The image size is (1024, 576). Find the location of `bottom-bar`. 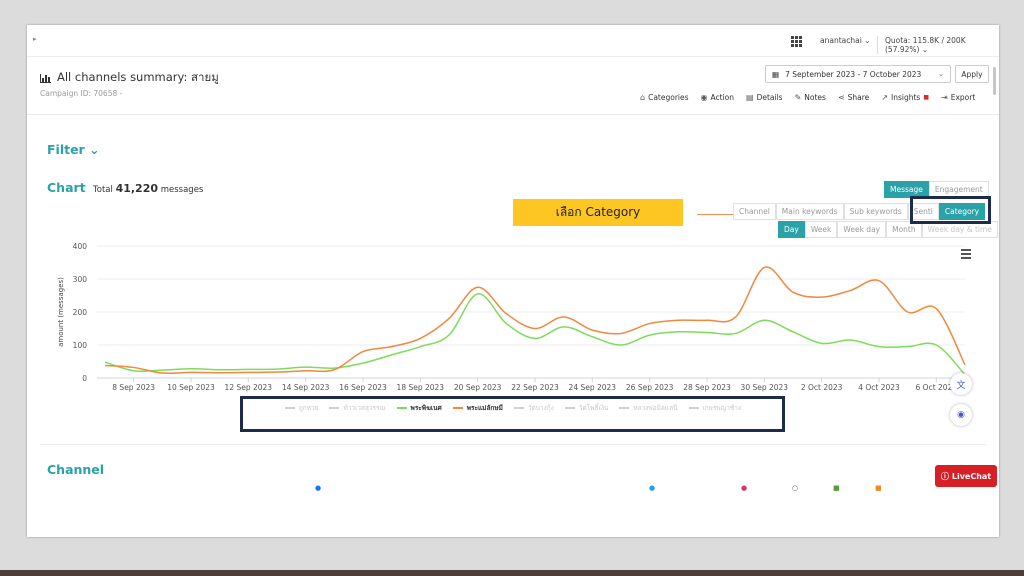

bottom-bar is located at coordinates (512, 573).